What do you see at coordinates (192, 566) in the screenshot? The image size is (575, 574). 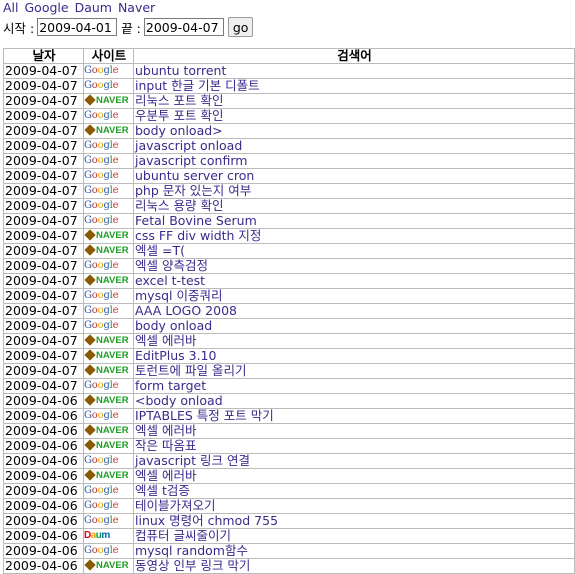 I see `keyword-link: 동영상 인부 링크 막기` at bounding box center [192, 566].